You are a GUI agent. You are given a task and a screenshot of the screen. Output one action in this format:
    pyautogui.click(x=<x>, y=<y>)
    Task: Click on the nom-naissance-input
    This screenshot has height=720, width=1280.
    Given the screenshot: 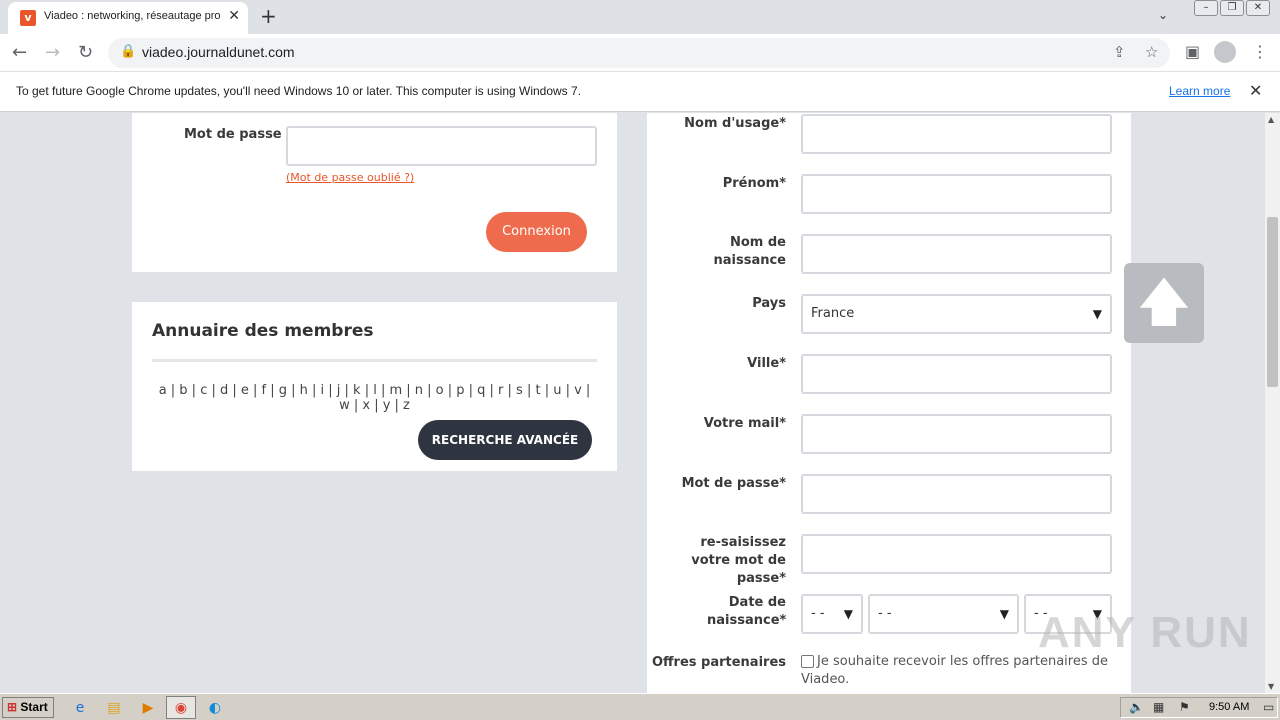 What is the action you would take?
    pyautogui.click(x=956, y=254)
    